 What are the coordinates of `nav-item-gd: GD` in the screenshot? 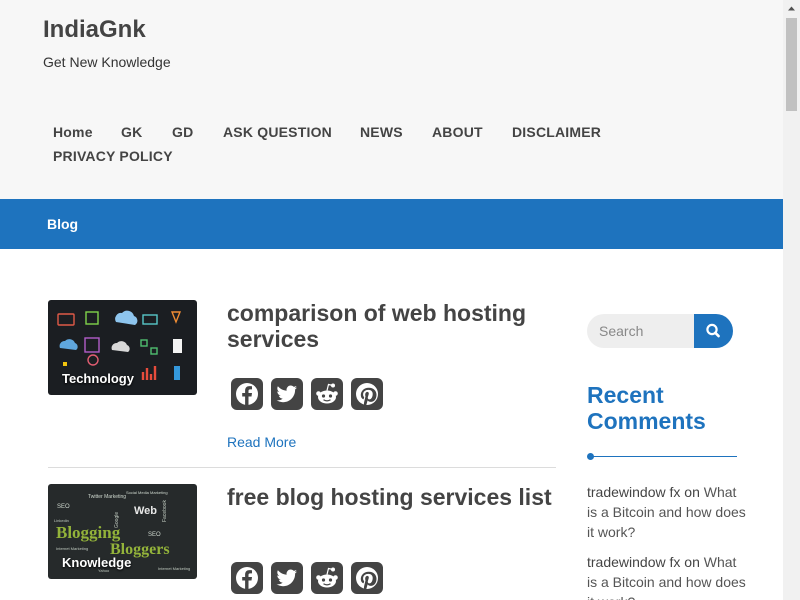 It's located at (182, 132).